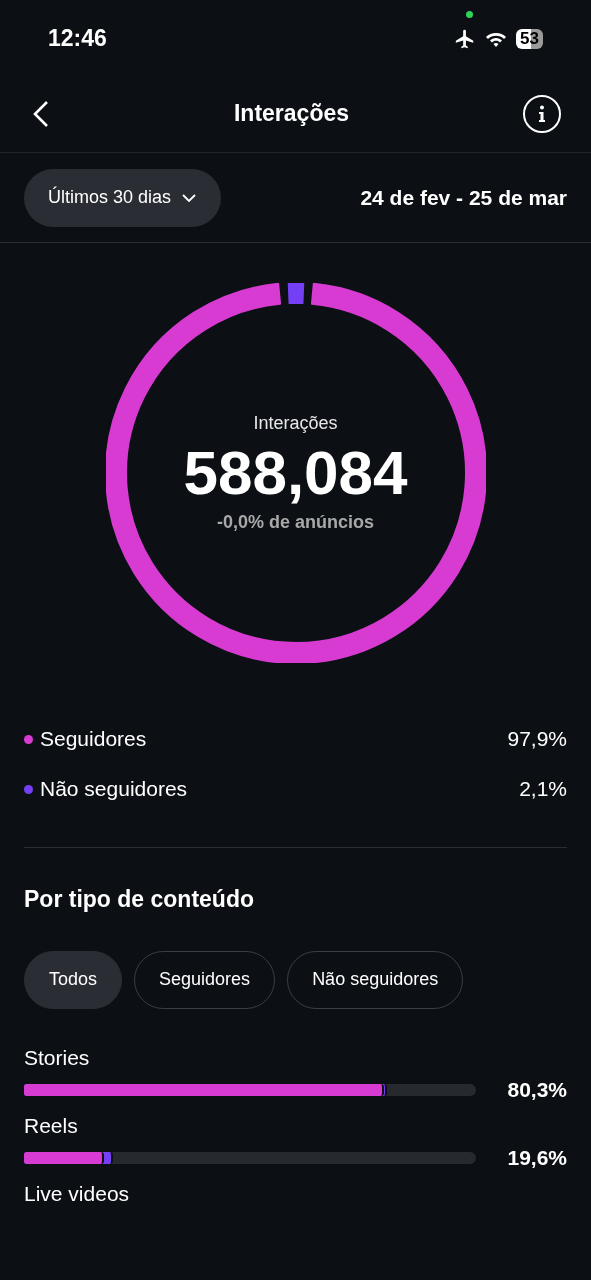 The image size is (591, 1280). What do you see at coordinates (189, 197) in the screenshot?
I see `chevron-down-icon` at bounding box center [189, 197].